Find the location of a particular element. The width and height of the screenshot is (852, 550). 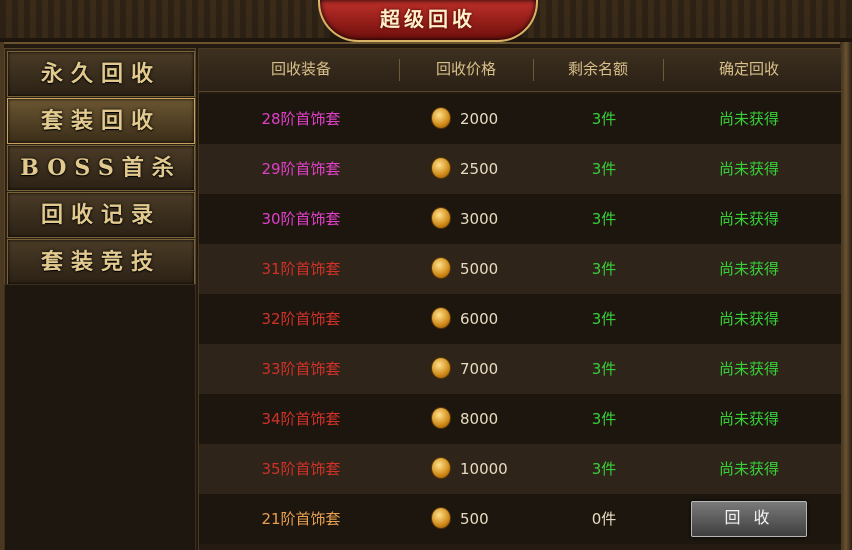

menu-item-recycle-record: 回收记录 is located at coordinates (101, 215).